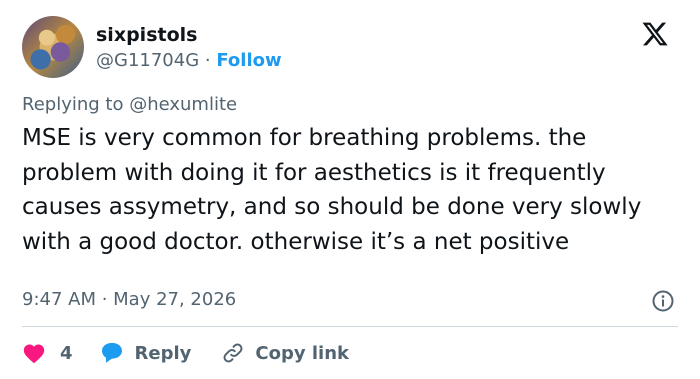 The image size is (700, 379). What do you see at coordinates (66, 353) in the screenshot?
I see `like-count: 4` at bounding box center [66, 353].